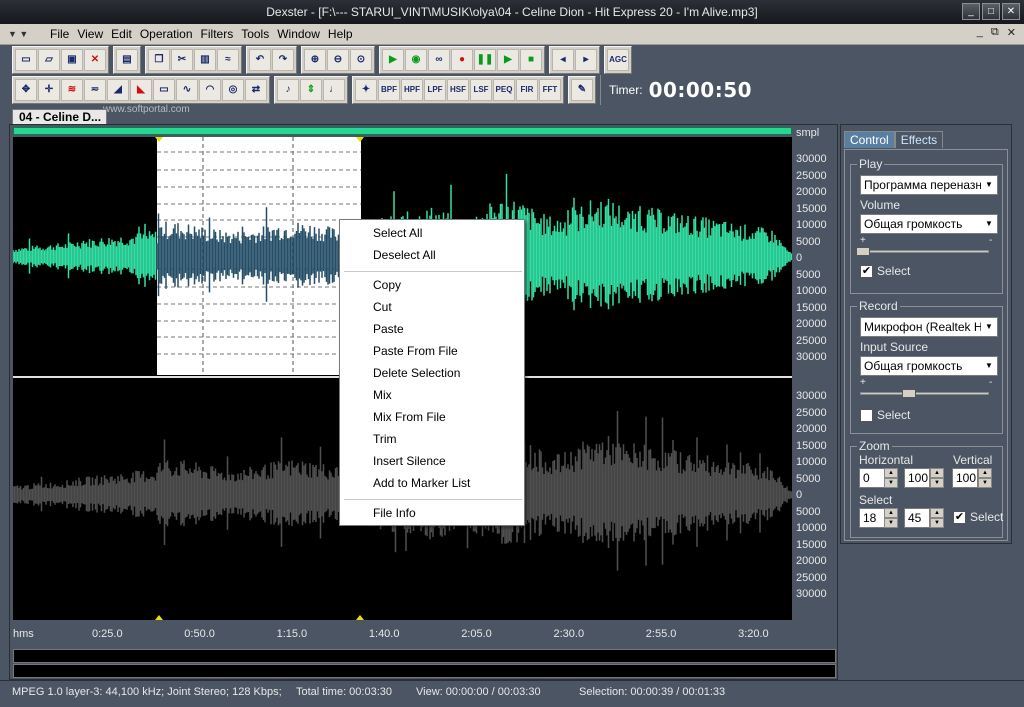 The width and height of the screenshot is (1024, 707). Describe the element at coordinates (929, 366) in the screenshot. I see `input-source-select: Общая громкость ▼` at that location.